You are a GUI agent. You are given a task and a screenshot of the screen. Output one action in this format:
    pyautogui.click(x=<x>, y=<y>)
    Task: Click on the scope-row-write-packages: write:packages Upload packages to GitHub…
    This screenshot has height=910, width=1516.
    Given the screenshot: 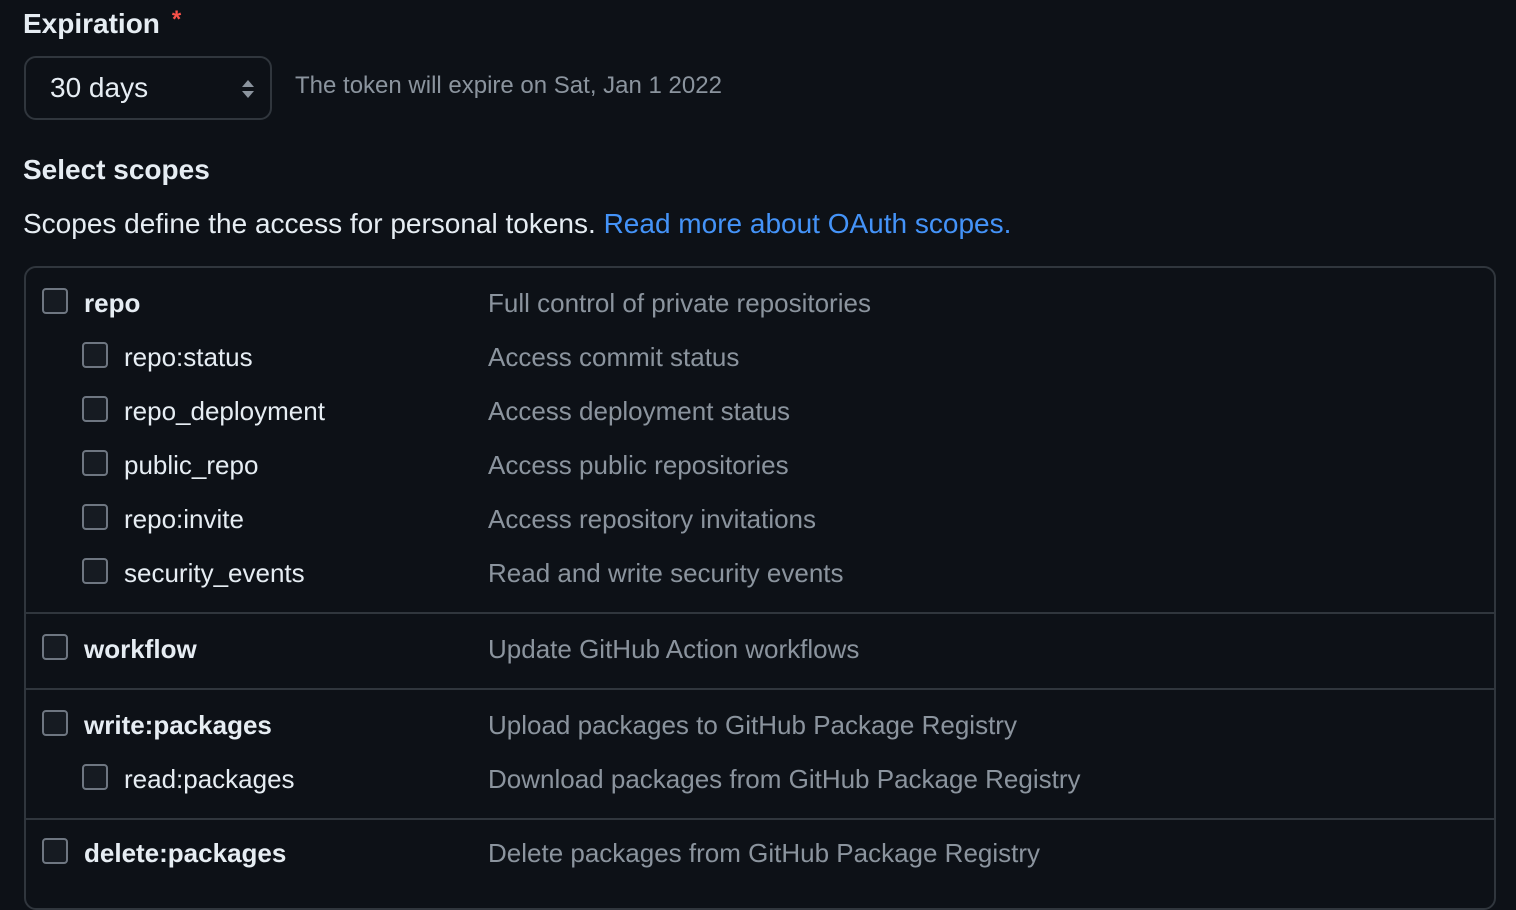 What is the action you would take?
    pyautogui.click(x=758, y=728)
    